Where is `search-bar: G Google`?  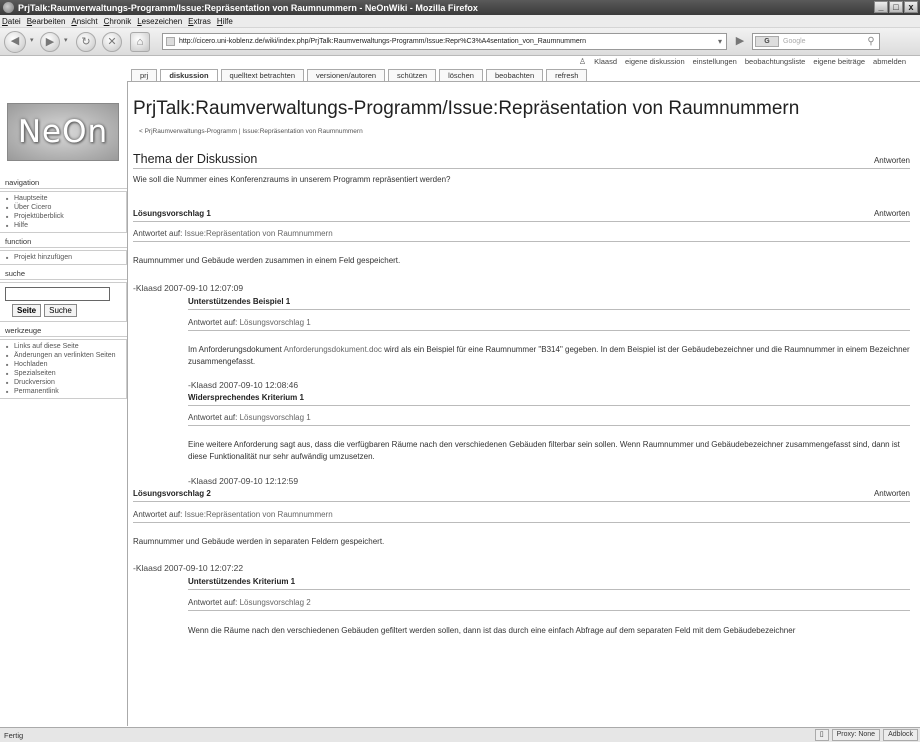 search-bar: G Google is located at coordinates (816, 41).